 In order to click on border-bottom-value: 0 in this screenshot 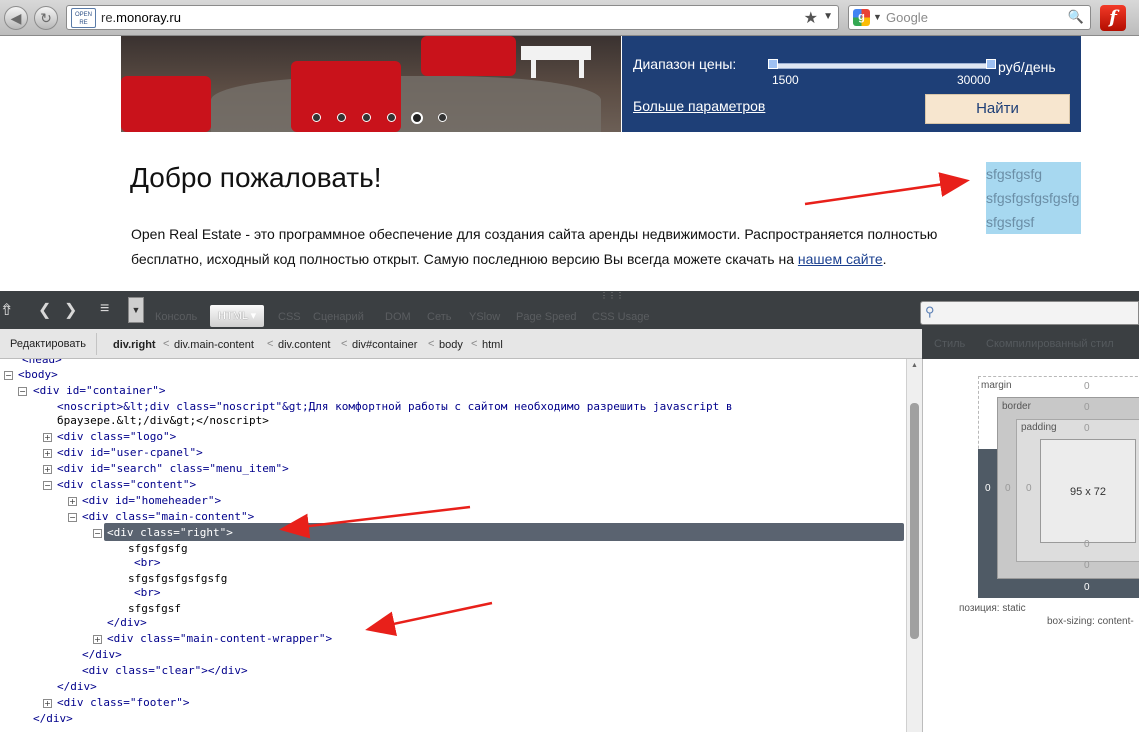, I will do `click(1087, 565)`.